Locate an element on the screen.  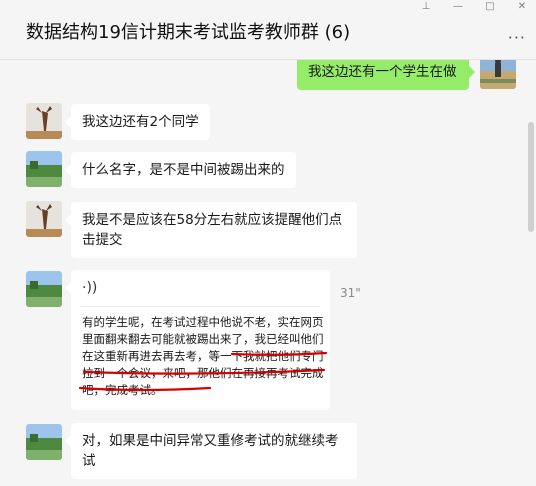
chat-title: 数据结构19信计期末考试监考教师群 (6) is located at coordinates (188, 32).